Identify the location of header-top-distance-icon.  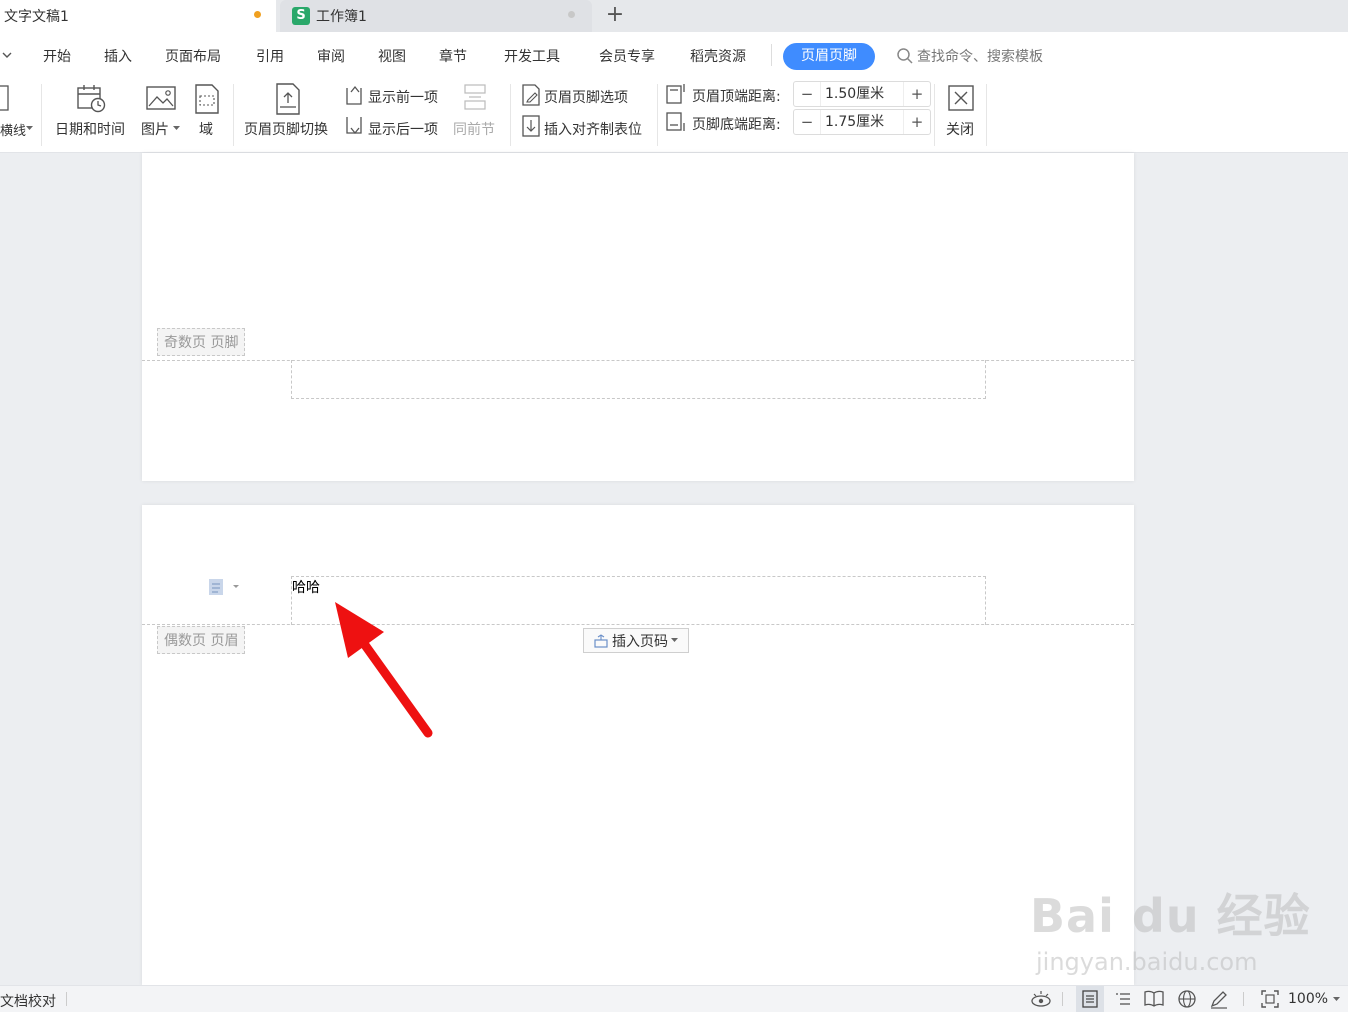
(675, 94).